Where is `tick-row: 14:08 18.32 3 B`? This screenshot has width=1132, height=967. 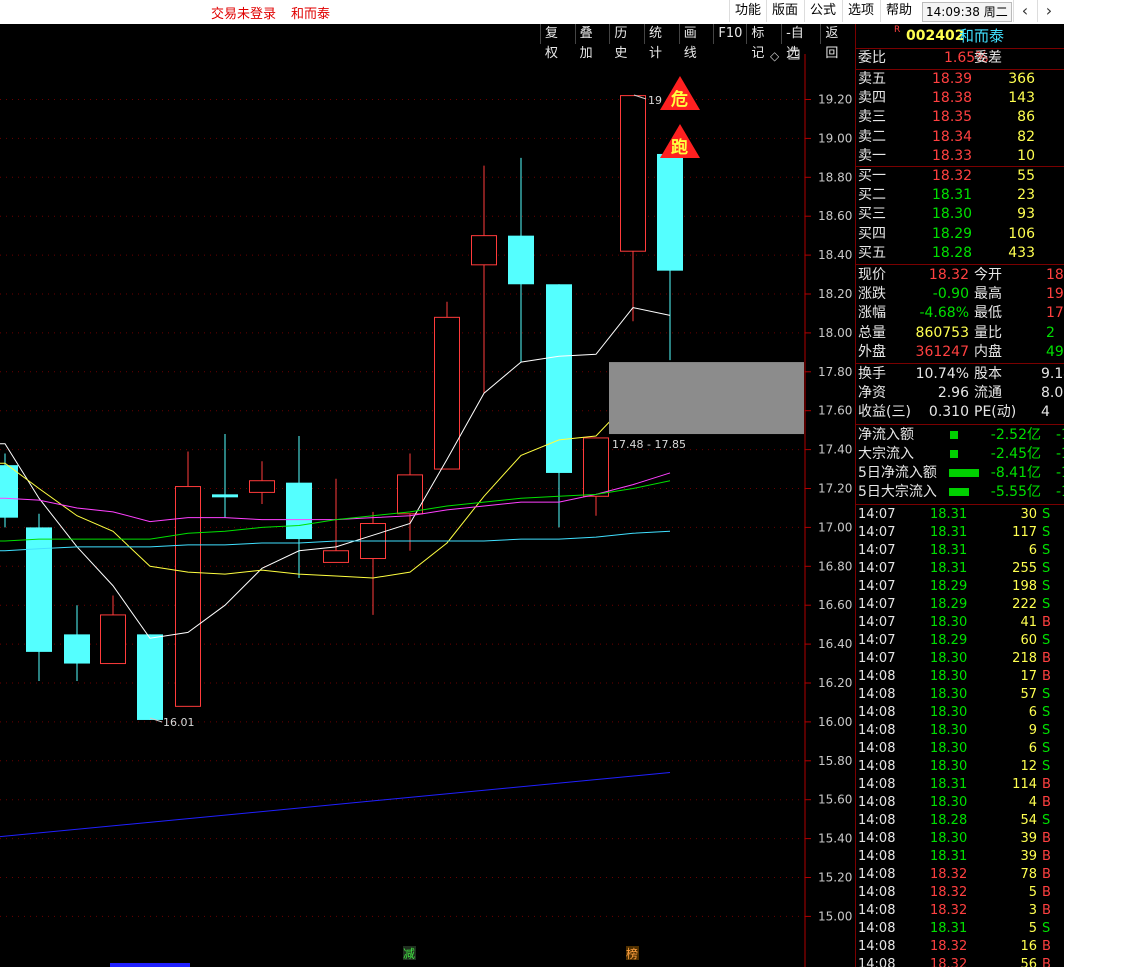 tick-row: 14:08 18.32 3 B is located at coordinates (960, 911).